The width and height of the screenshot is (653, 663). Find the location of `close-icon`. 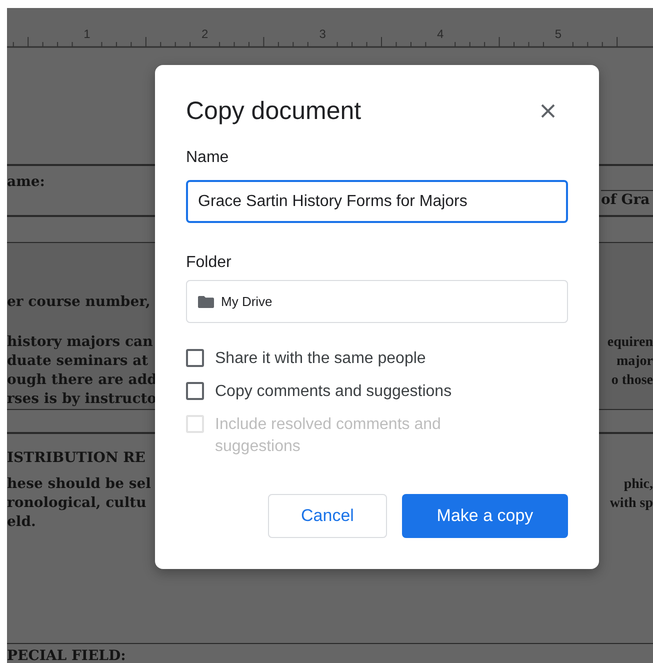

close-icon is located at coordinates (548, 111).